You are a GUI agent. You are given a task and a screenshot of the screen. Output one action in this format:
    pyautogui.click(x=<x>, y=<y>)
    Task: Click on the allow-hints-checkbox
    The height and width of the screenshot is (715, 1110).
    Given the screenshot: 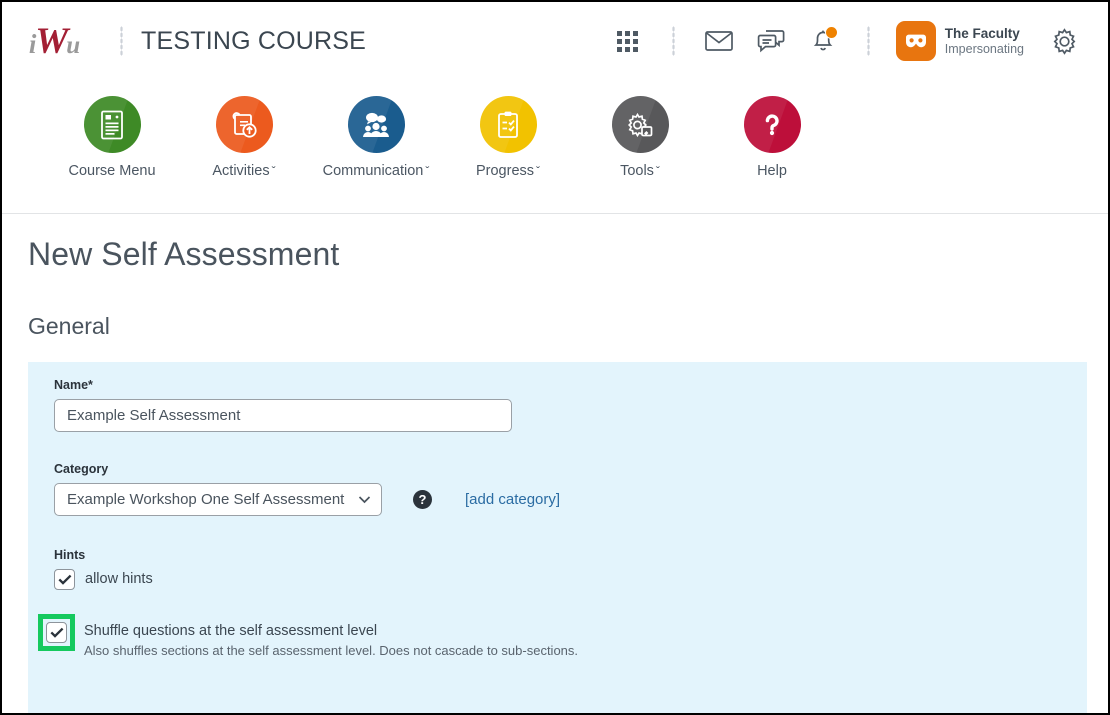 What is the action you would take?
    pyautogui.click(x=64, y=579)
    